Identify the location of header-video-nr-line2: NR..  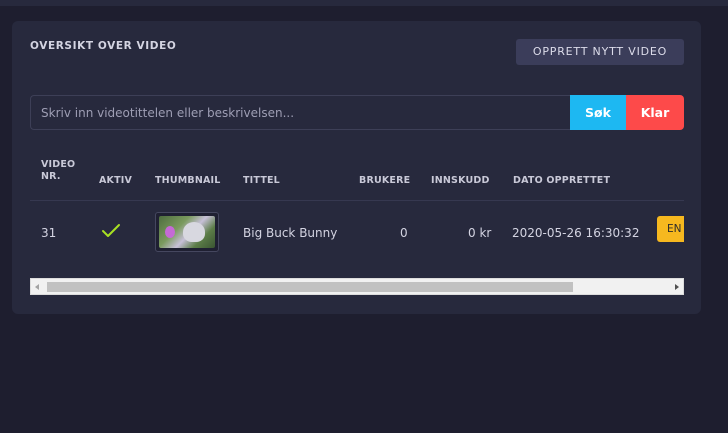
(51, 176).